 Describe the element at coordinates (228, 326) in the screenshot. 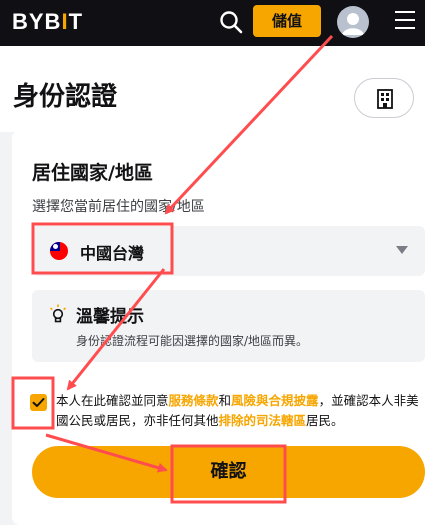

I see `tip-box: 溫馨提示 身份認證流程可能因選擇的國家/地區而異。` at that location.